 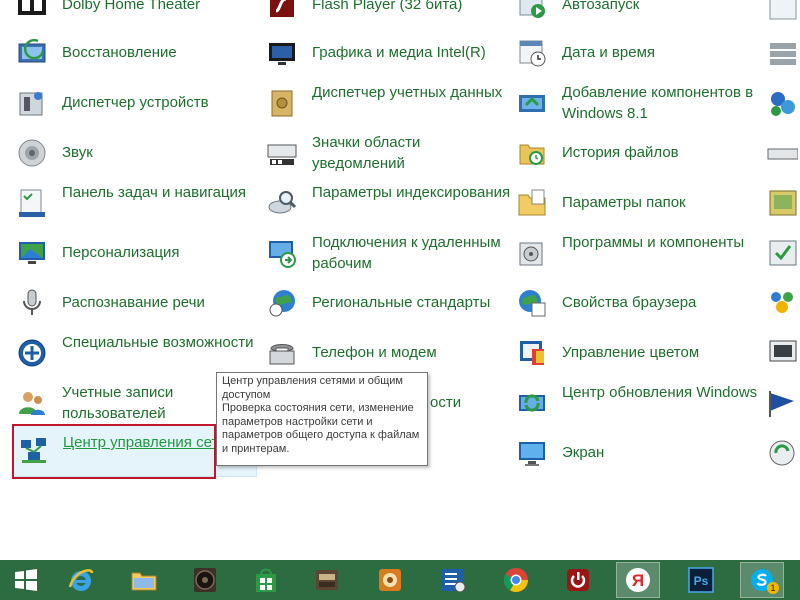 I want to click on programs-features-icon, so click(x=532, y=253).